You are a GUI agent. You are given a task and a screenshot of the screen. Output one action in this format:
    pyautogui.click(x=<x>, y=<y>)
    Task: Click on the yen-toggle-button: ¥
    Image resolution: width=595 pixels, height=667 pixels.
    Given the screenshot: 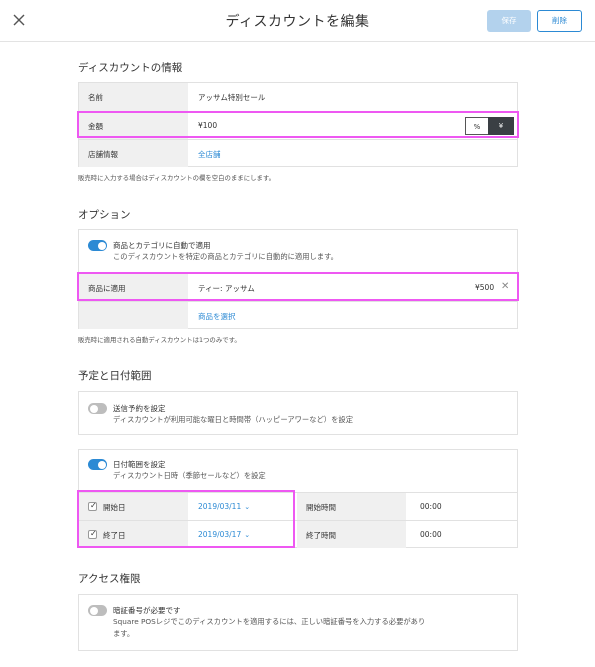 What is the action you would take?
    pyautogui.click(x=501, y=126)
    